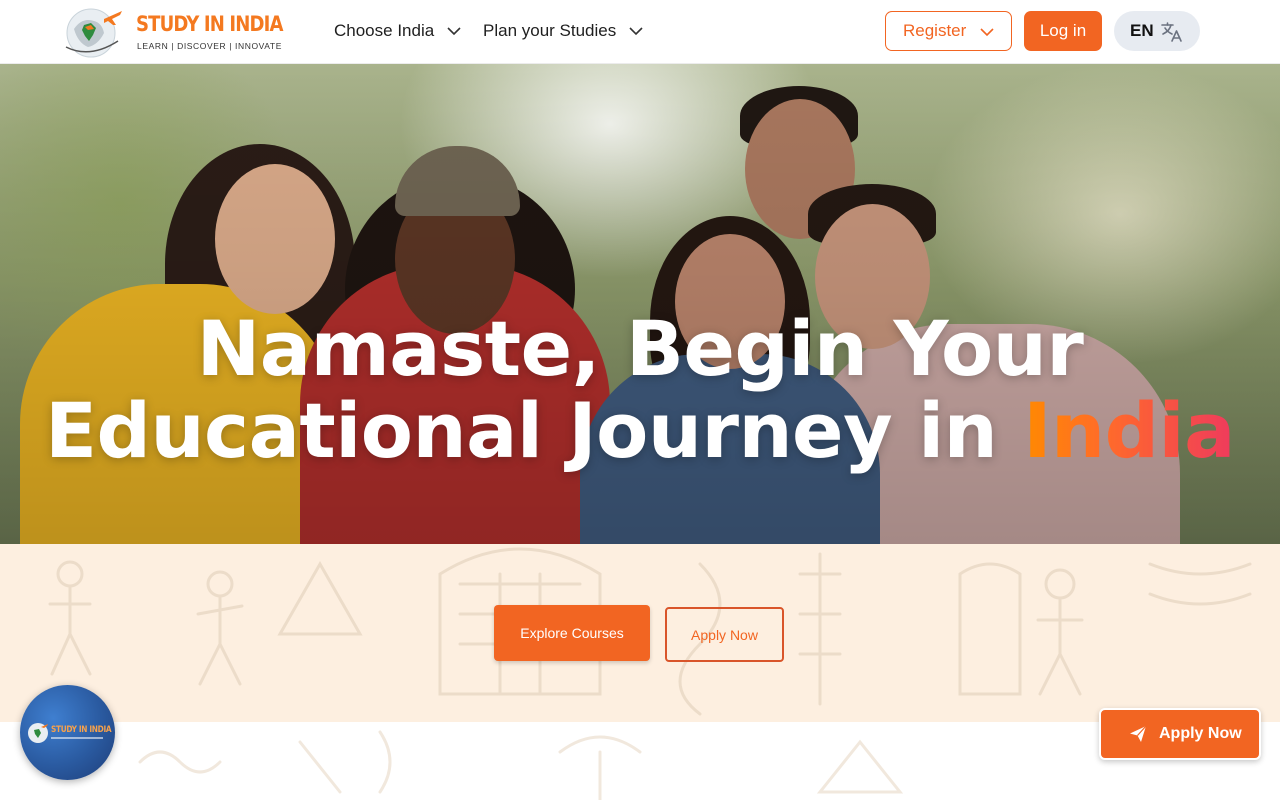  What do you see at coordinates (534, 430) in the screenshot?
I see `hero-title-prefix: Educational Journey in` at bounding box center [534, 430].